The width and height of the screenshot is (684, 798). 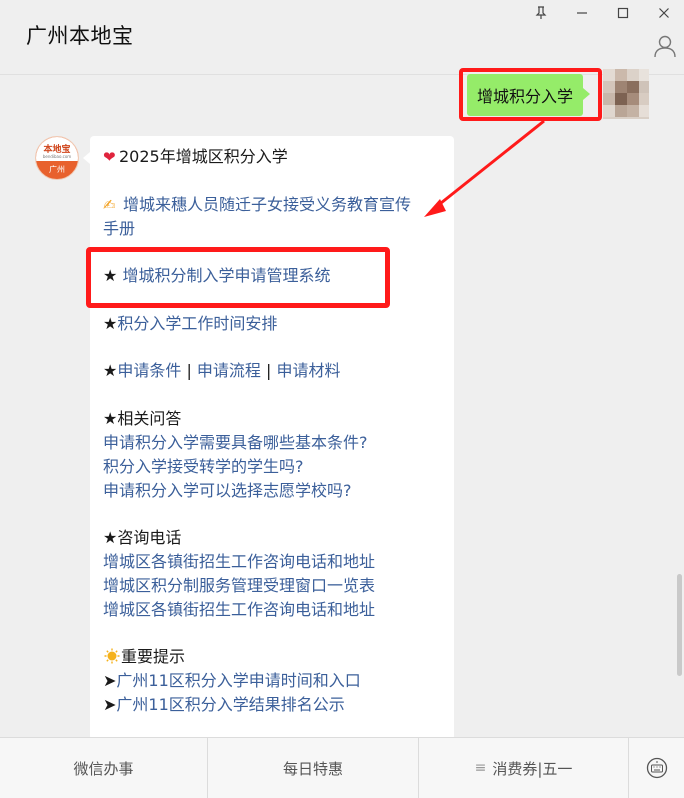 I want to click on message-heading-text: 2025年增城区积分入学, so click(x=203, y=156).